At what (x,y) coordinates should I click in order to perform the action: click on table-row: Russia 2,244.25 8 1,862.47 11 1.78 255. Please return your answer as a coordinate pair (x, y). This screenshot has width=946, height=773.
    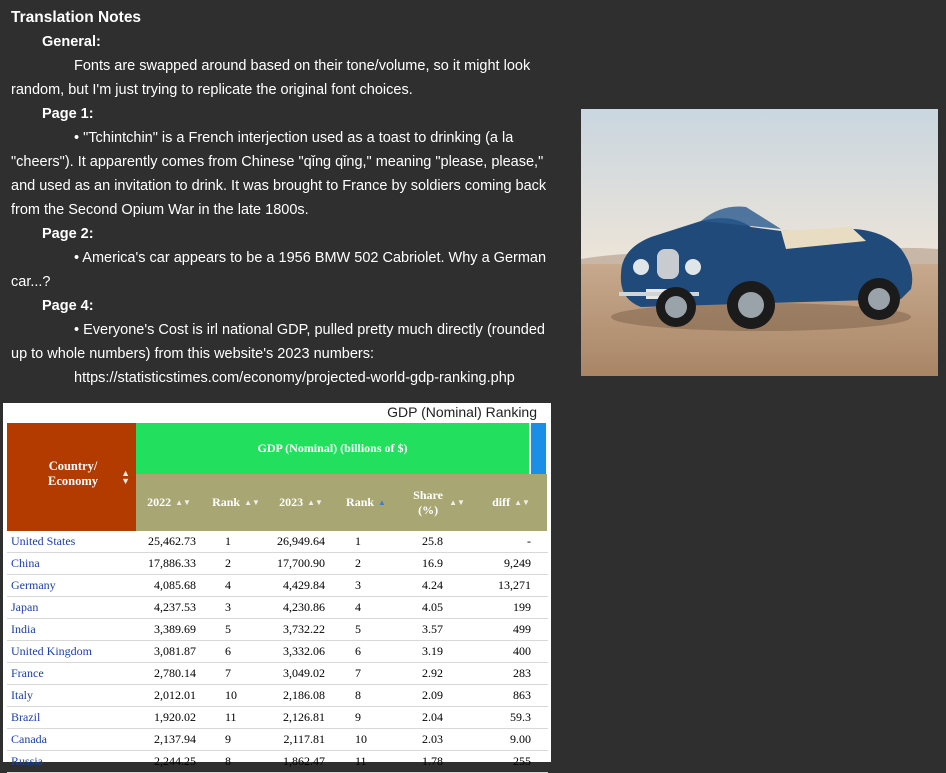
    Looking at the image, I should click on (277, 762).